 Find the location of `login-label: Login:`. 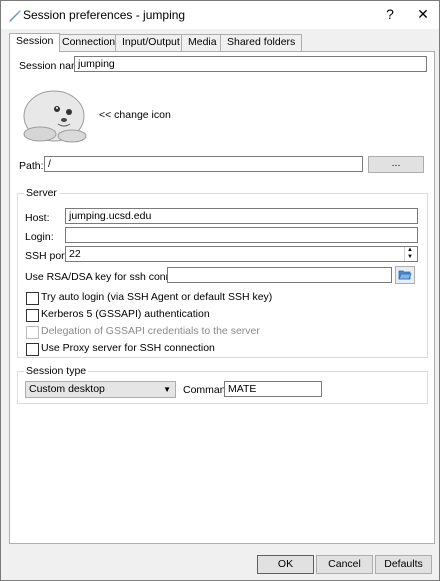

login-label: Login: is located at coordinates (39, 237).